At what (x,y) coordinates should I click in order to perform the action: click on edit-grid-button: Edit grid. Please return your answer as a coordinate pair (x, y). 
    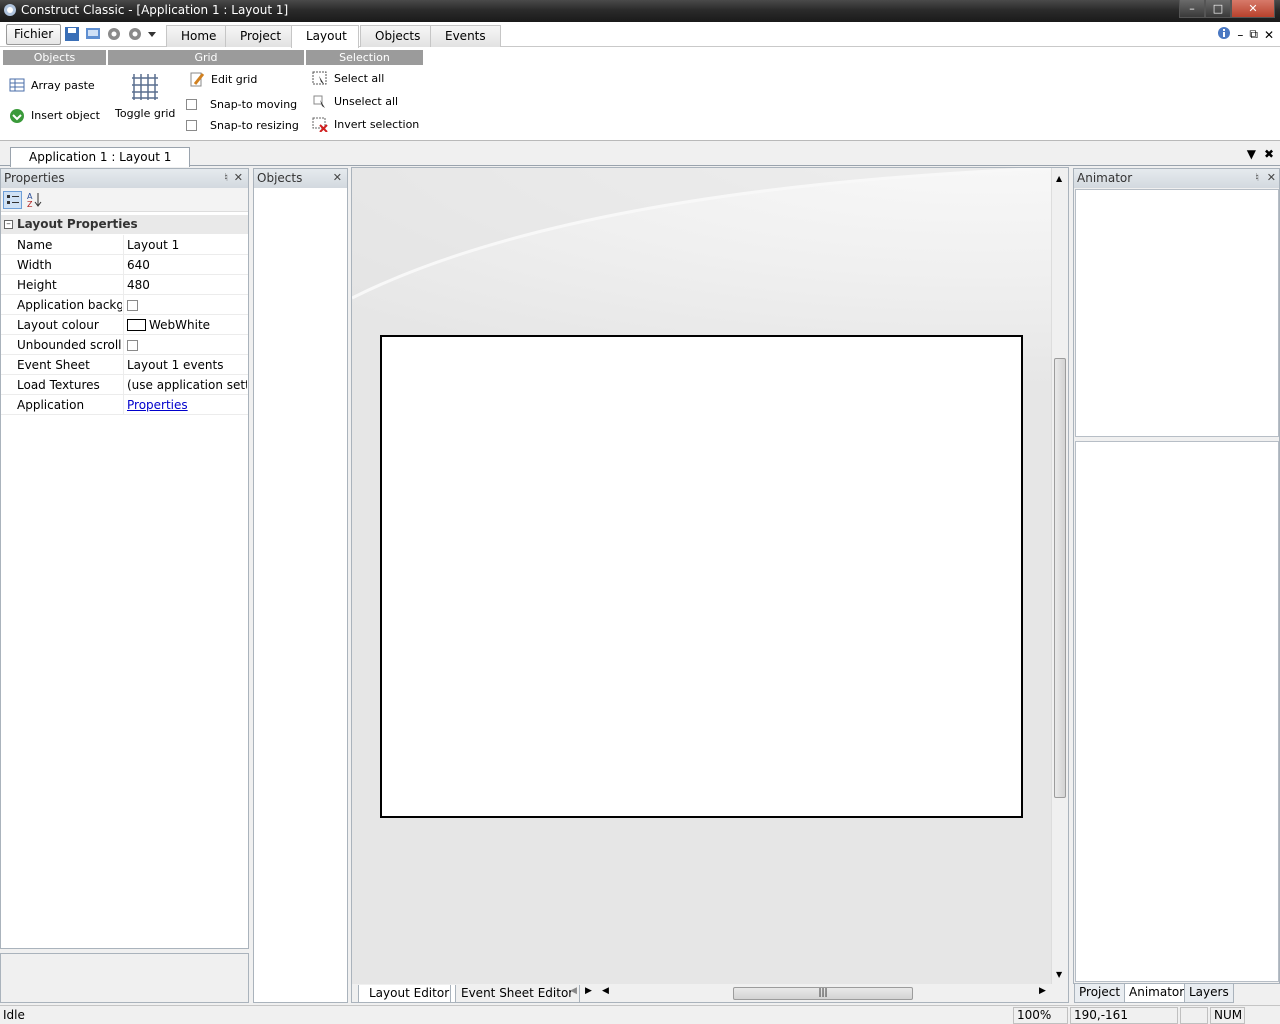
    Looking at the image, I should click on (223, 79).